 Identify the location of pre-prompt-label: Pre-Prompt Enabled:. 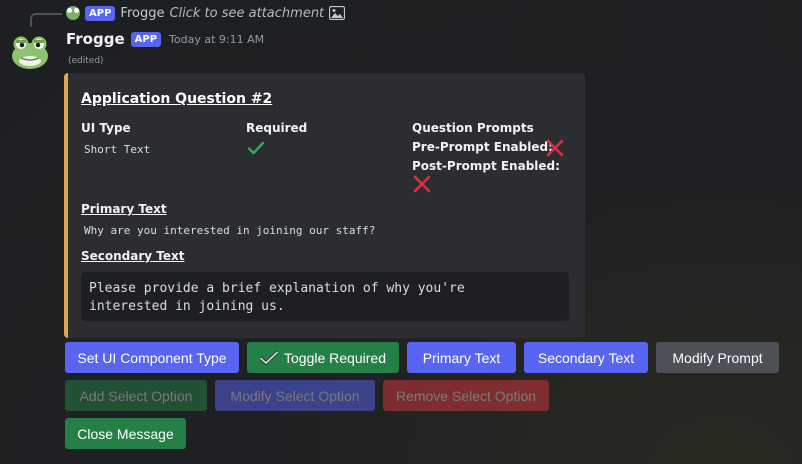
(482, 147).